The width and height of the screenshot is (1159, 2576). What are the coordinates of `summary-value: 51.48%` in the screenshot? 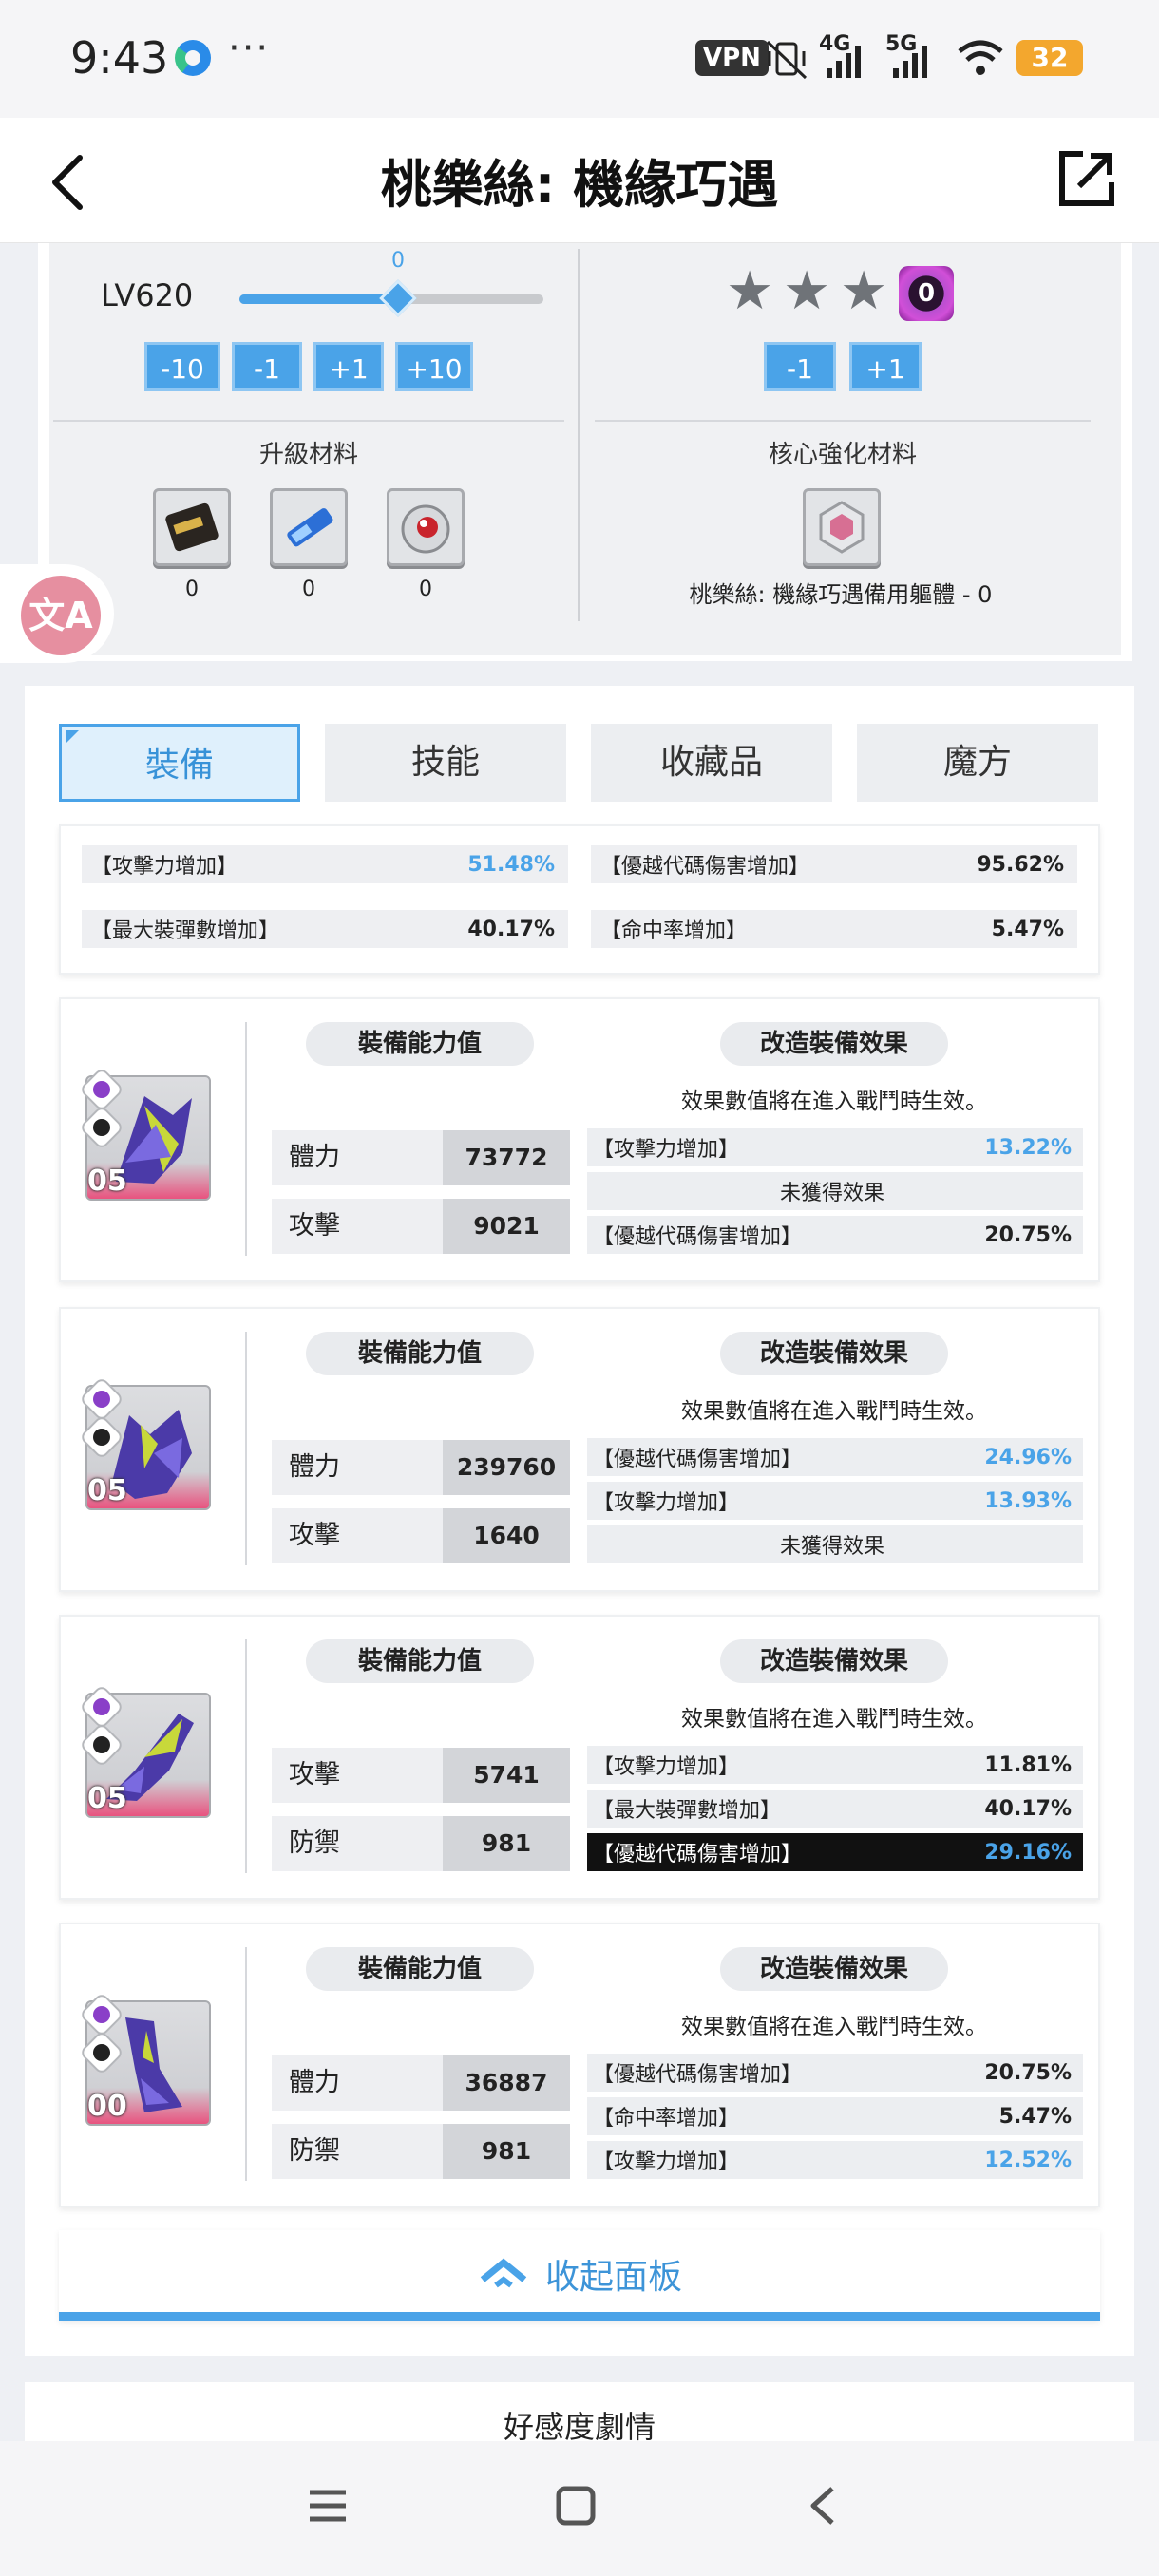 It's located at (511, 864).